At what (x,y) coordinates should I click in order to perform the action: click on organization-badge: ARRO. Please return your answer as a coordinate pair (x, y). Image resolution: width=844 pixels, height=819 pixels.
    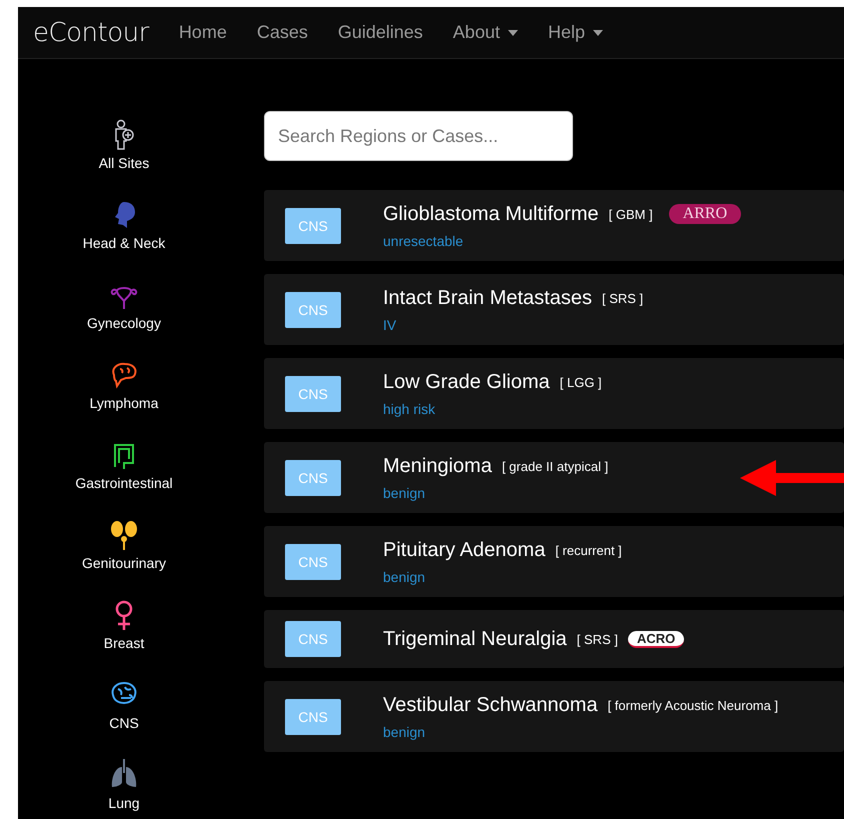
    Looking at the image, I should click on (705, 214).